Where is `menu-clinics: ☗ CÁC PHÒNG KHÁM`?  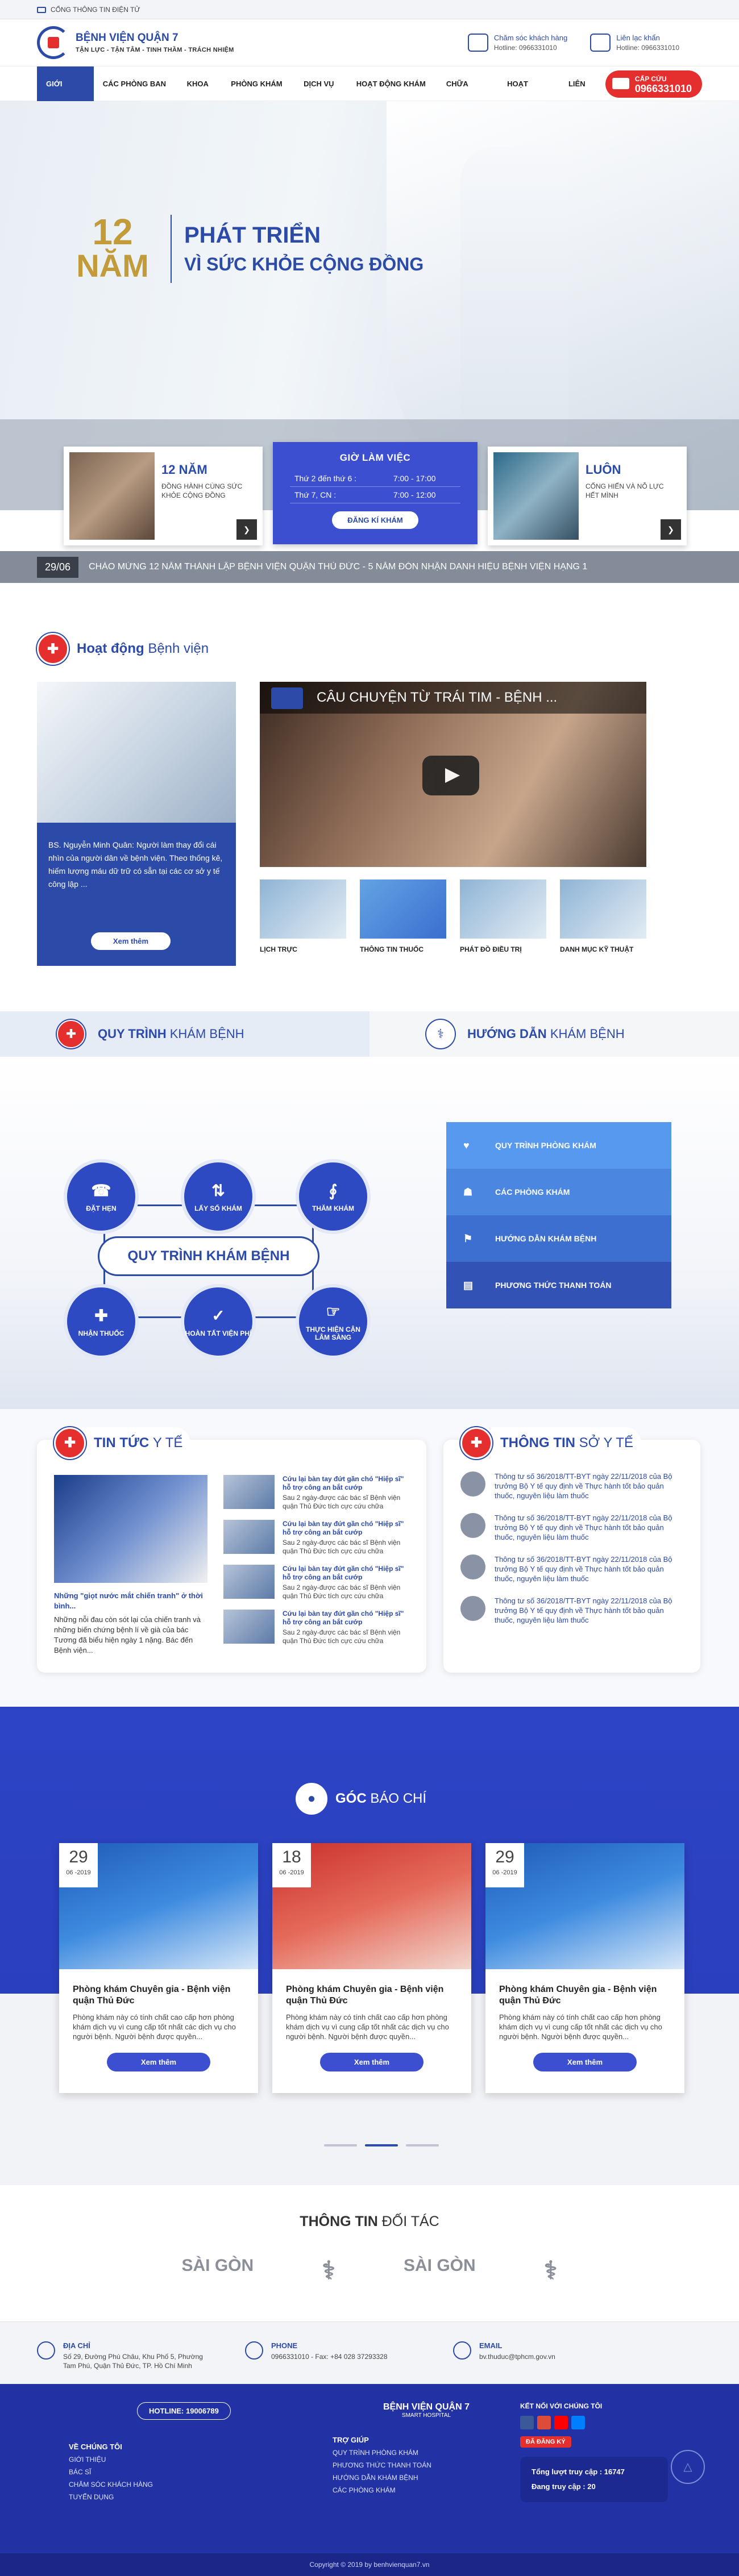
menu-clinics: ☗ CÁC PHÒNG KHÁM is located at coordinates (558, 1192).